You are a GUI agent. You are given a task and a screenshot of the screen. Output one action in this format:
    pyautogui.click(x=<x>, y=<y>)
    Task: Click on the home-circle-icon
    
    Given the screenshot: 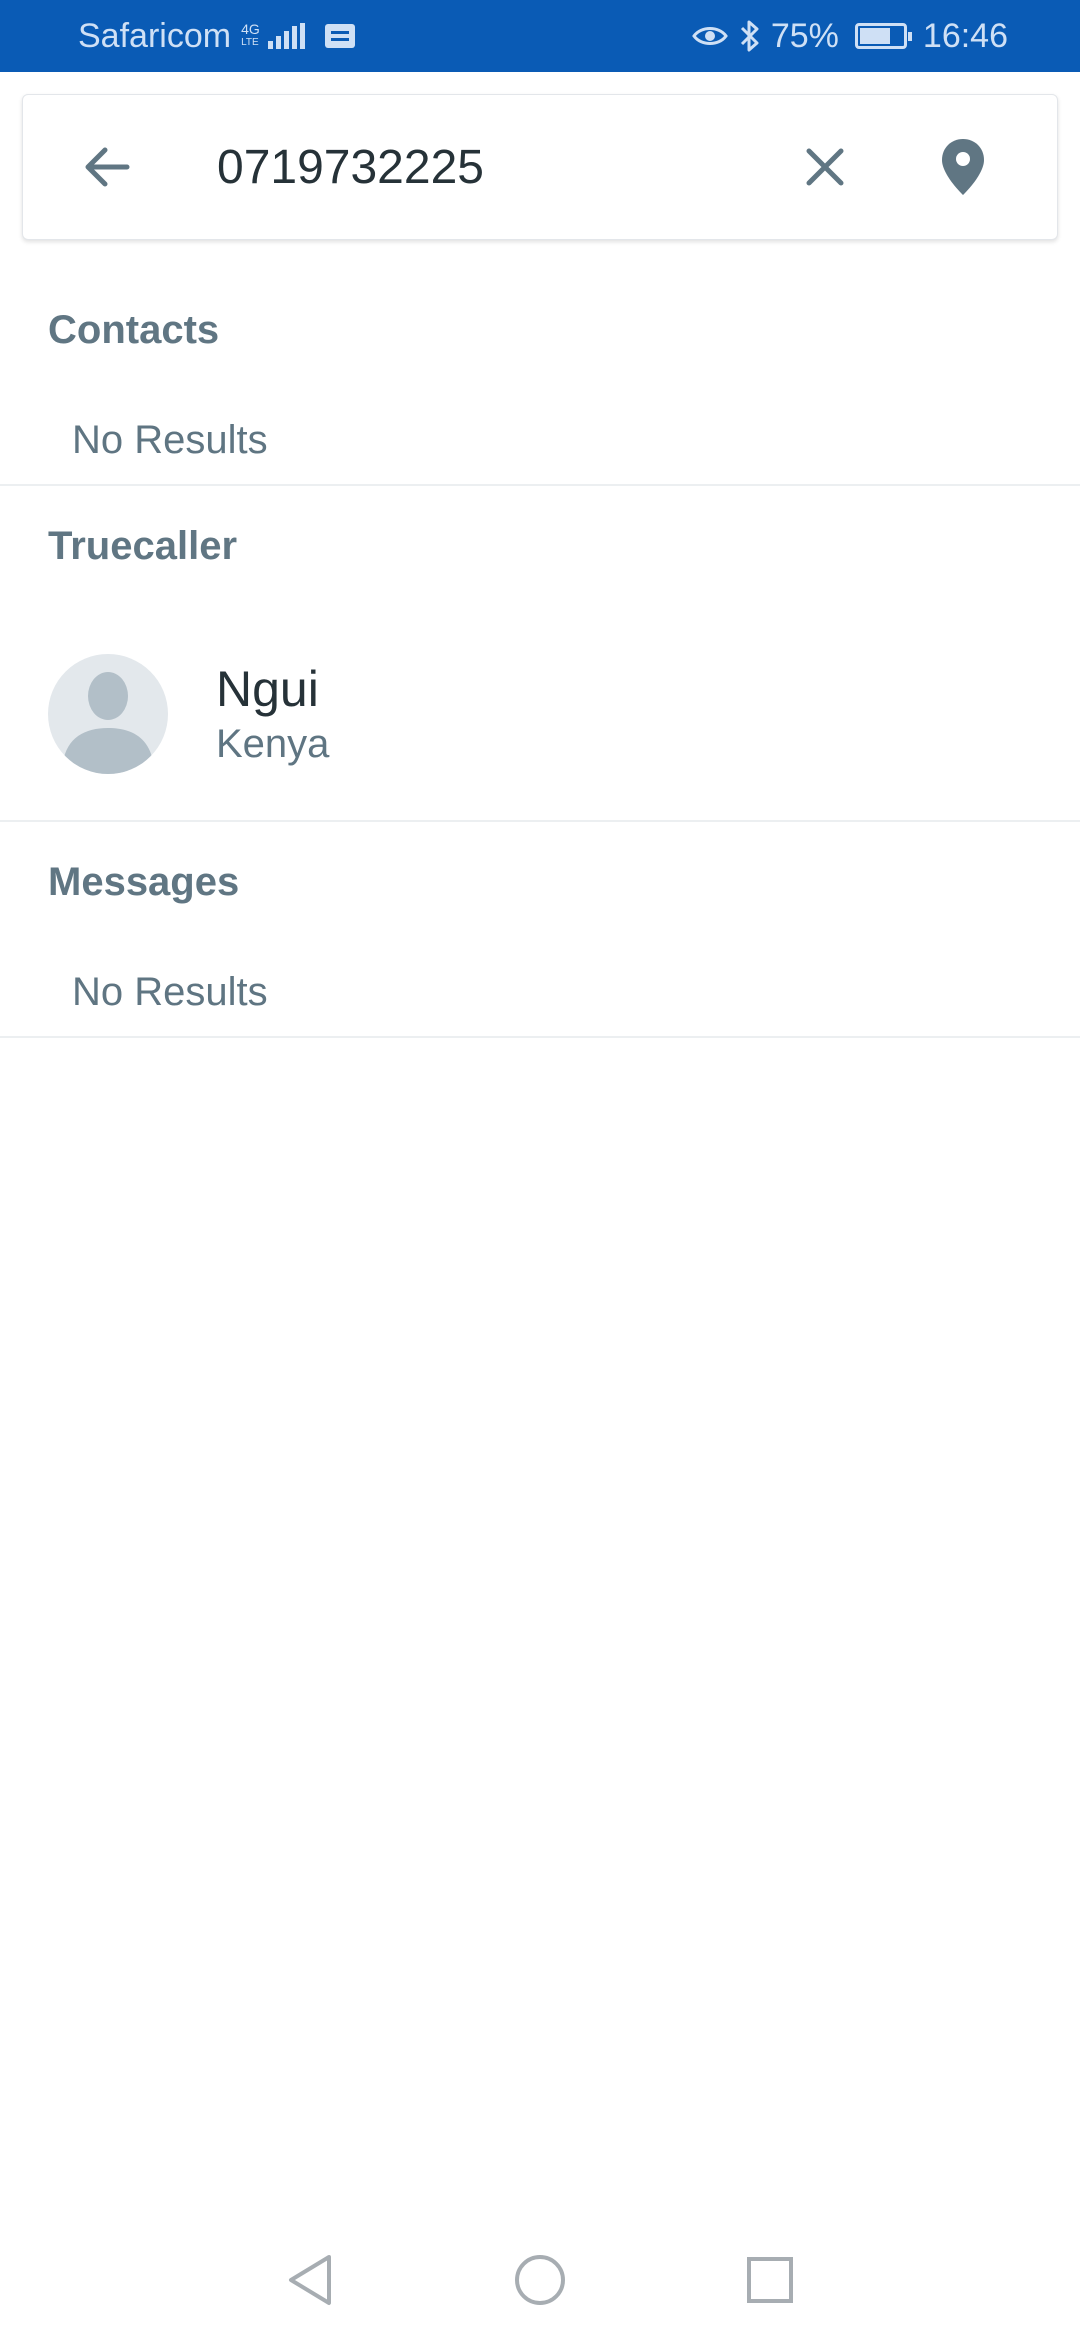 What is the action you would take?
    pyautogui.click(x=540, y=2280)
    